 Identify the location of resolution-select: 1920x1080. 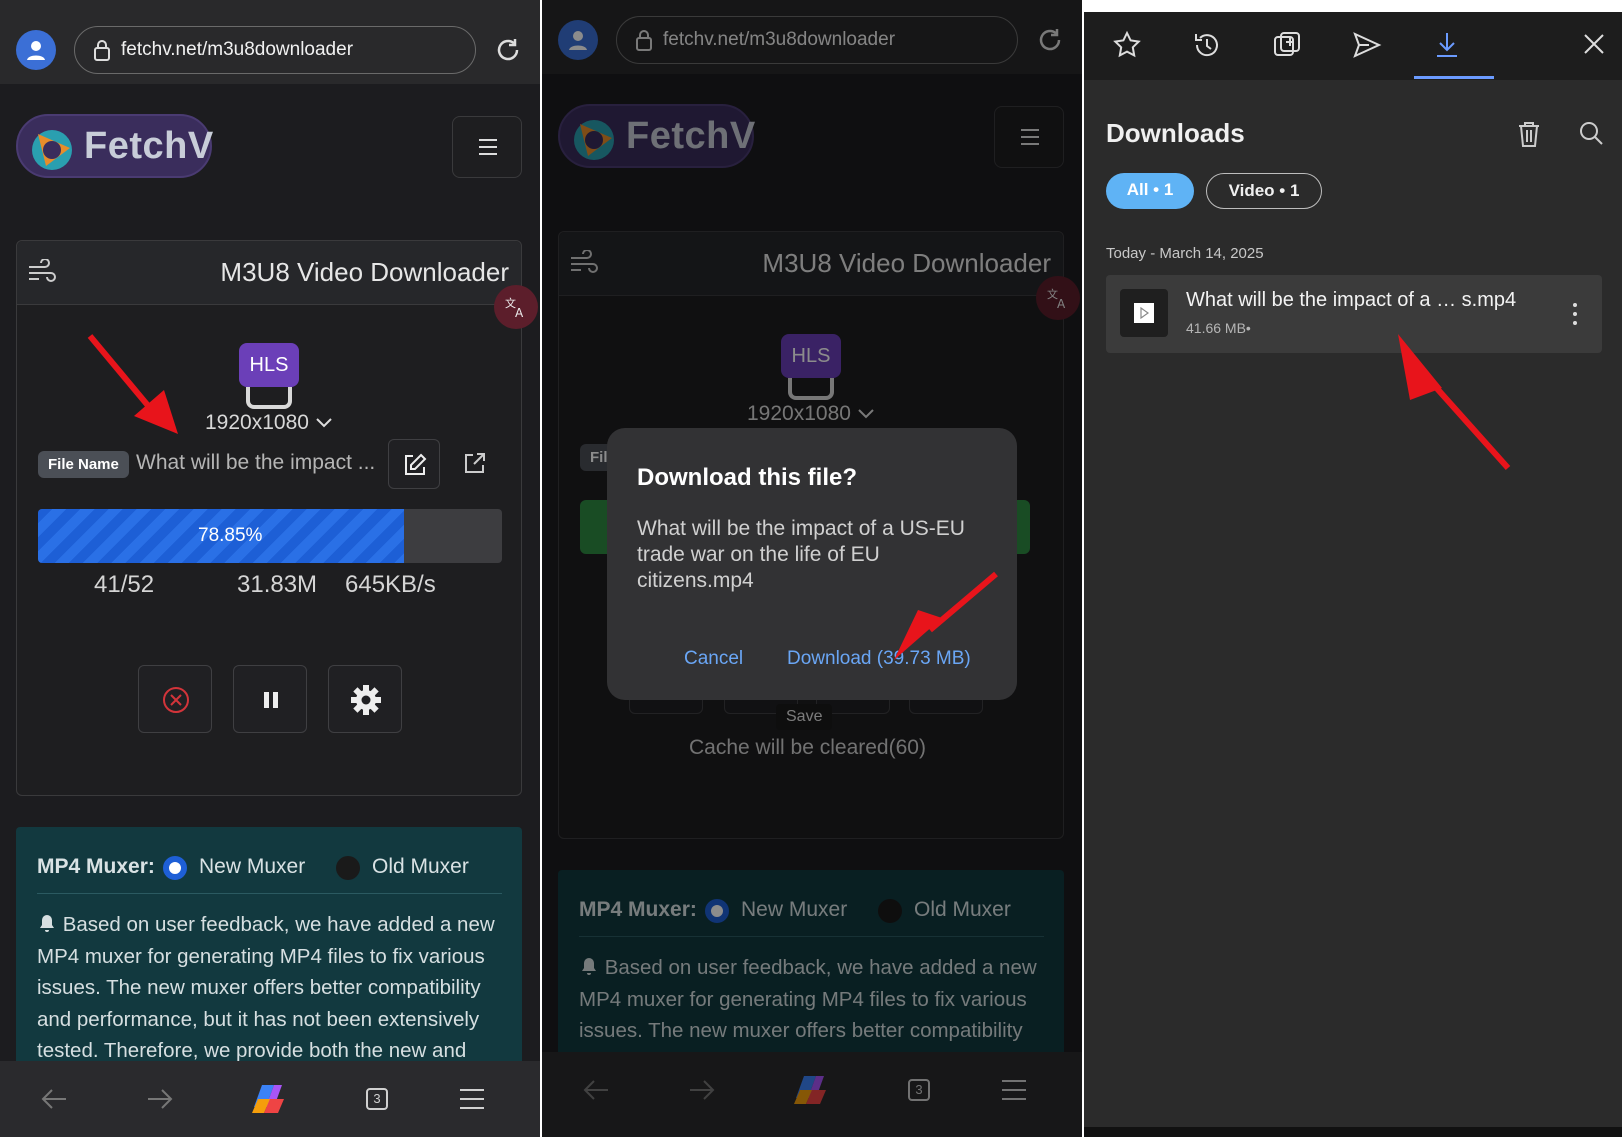
(269, 423).